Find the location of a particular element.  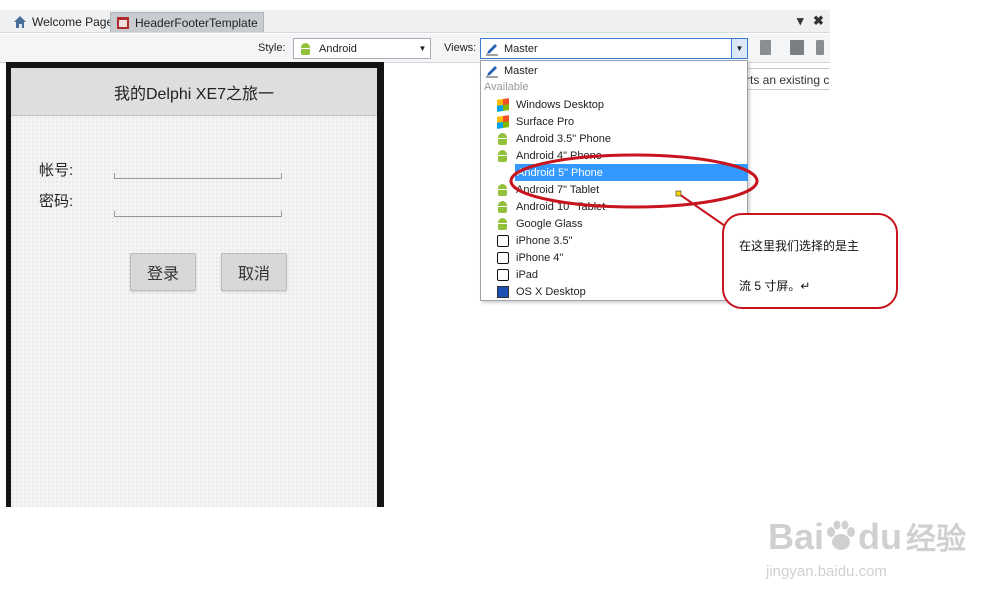

page-title: 我的Delphi XE7之旅一 is located at coordinates (194, 94).